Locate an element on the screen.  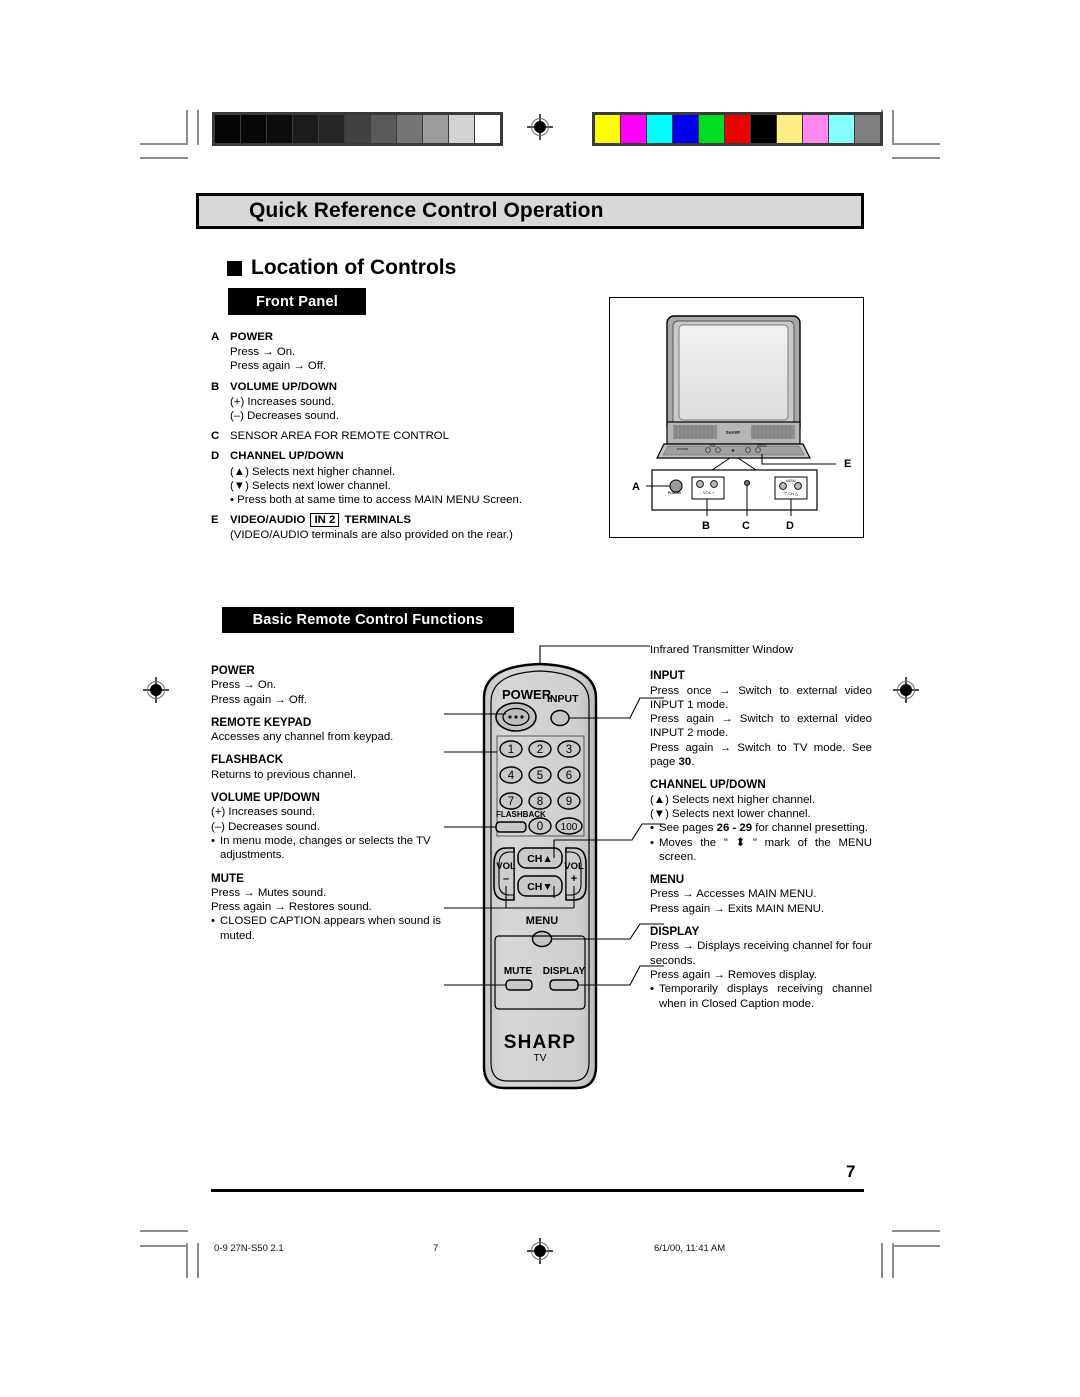
front-panel-item-line: (▲) Selects next higher channel. is located at coordinates (313, 471).